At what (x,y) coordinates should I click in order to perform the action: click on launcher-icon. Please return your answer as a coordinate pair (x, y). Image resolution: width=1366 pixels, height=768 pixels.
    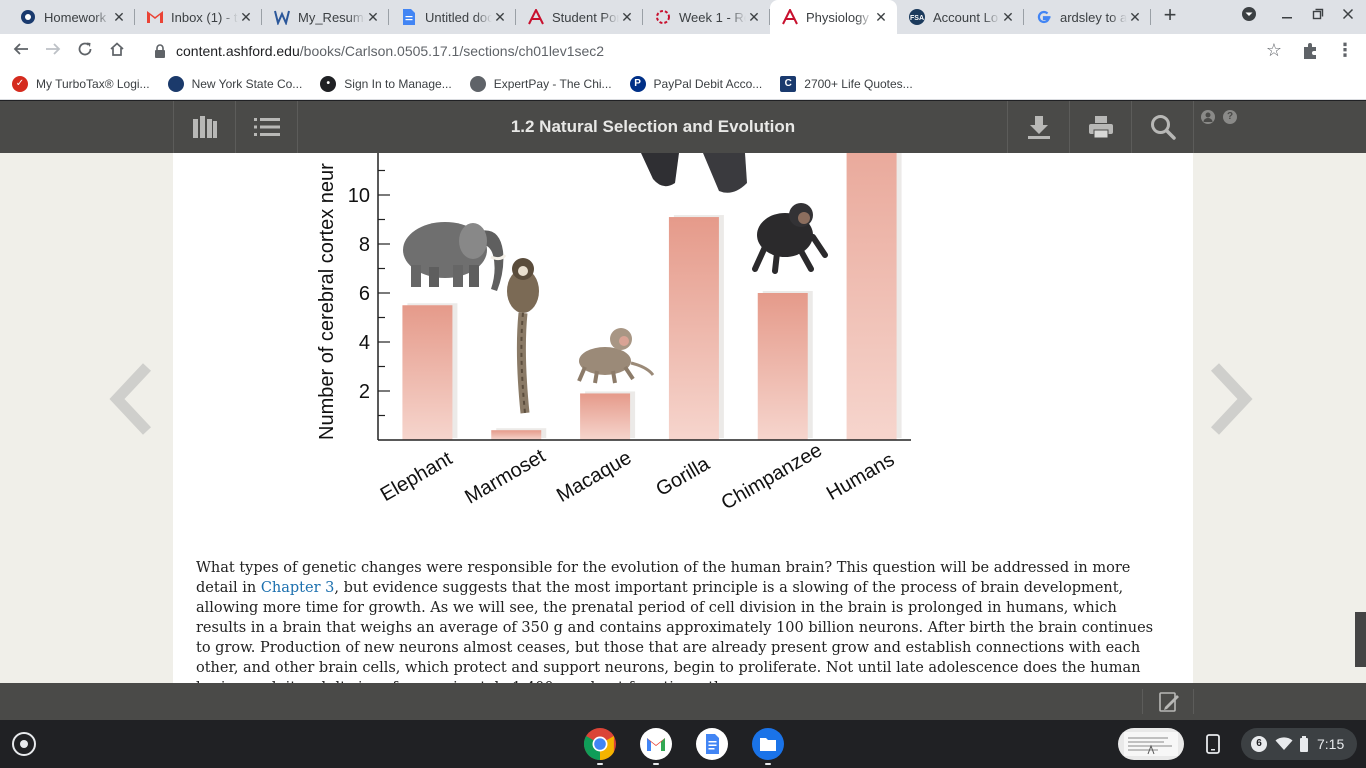
    Looking at the image, I should click on (24, 744).